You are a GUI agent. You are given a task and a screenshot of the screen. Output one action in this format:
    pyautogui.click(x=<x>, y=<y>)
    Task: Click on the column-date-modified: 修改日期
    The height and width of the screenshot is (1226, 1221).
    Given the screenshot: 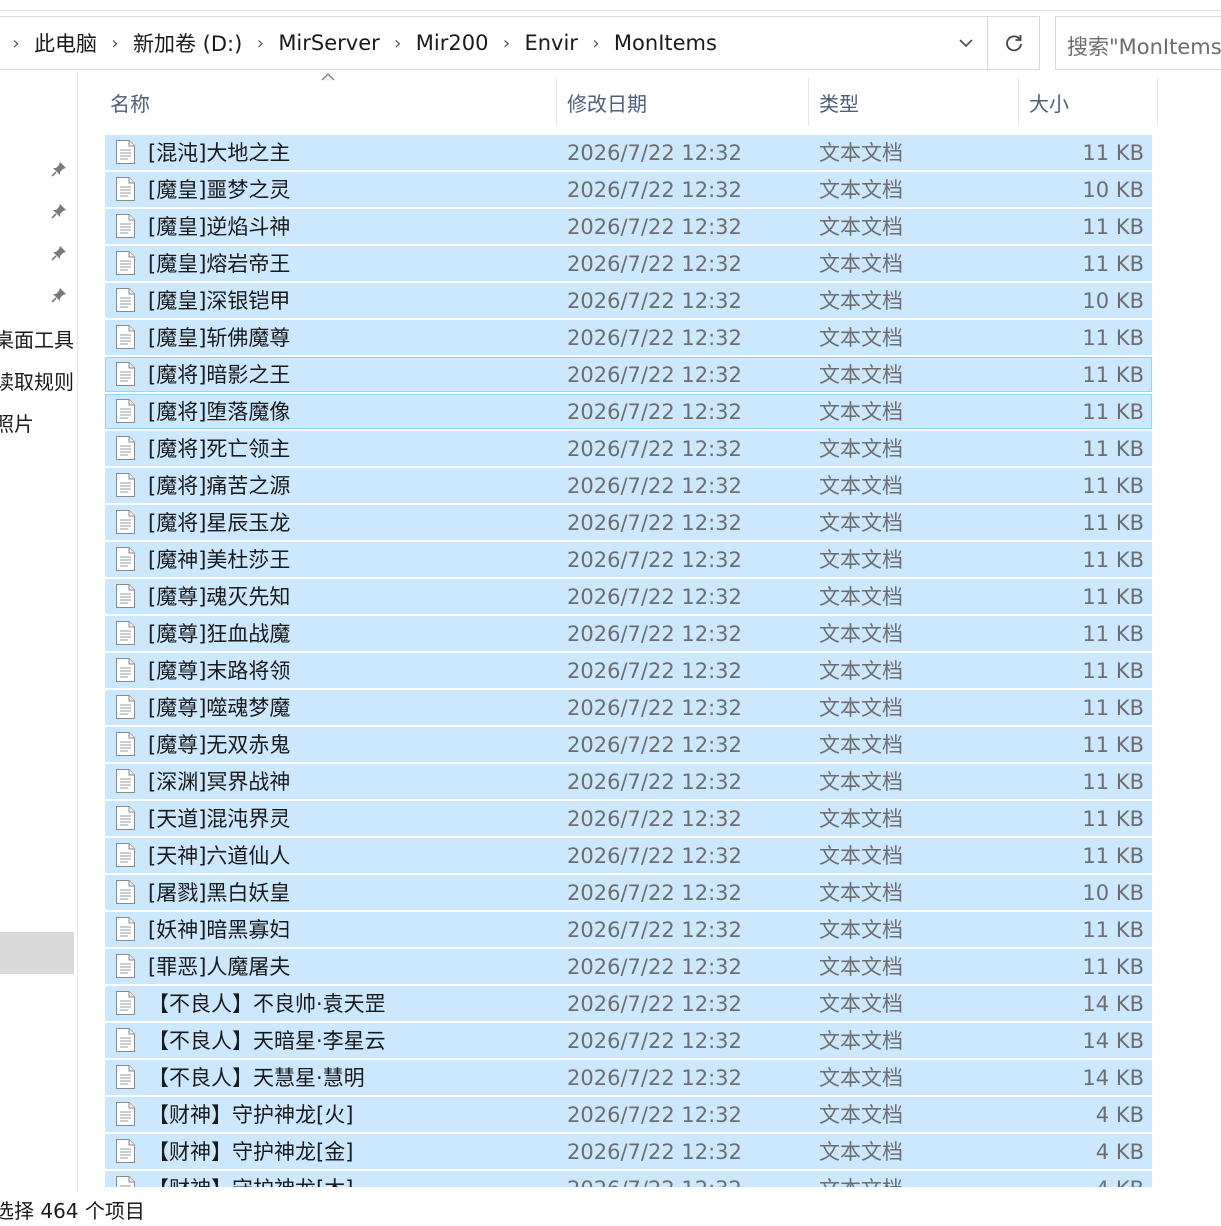 What is the action you would take?
    pyautogui.click(x=682, y=102)
    